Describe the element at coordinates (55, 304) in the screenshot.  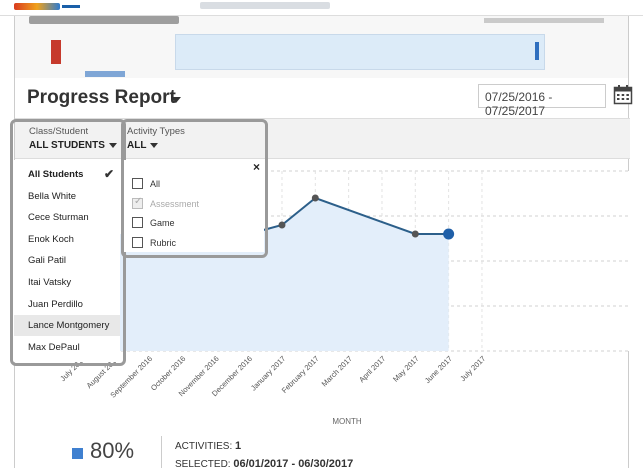
I see `student-option-label: Juan Perdillo` at that location.